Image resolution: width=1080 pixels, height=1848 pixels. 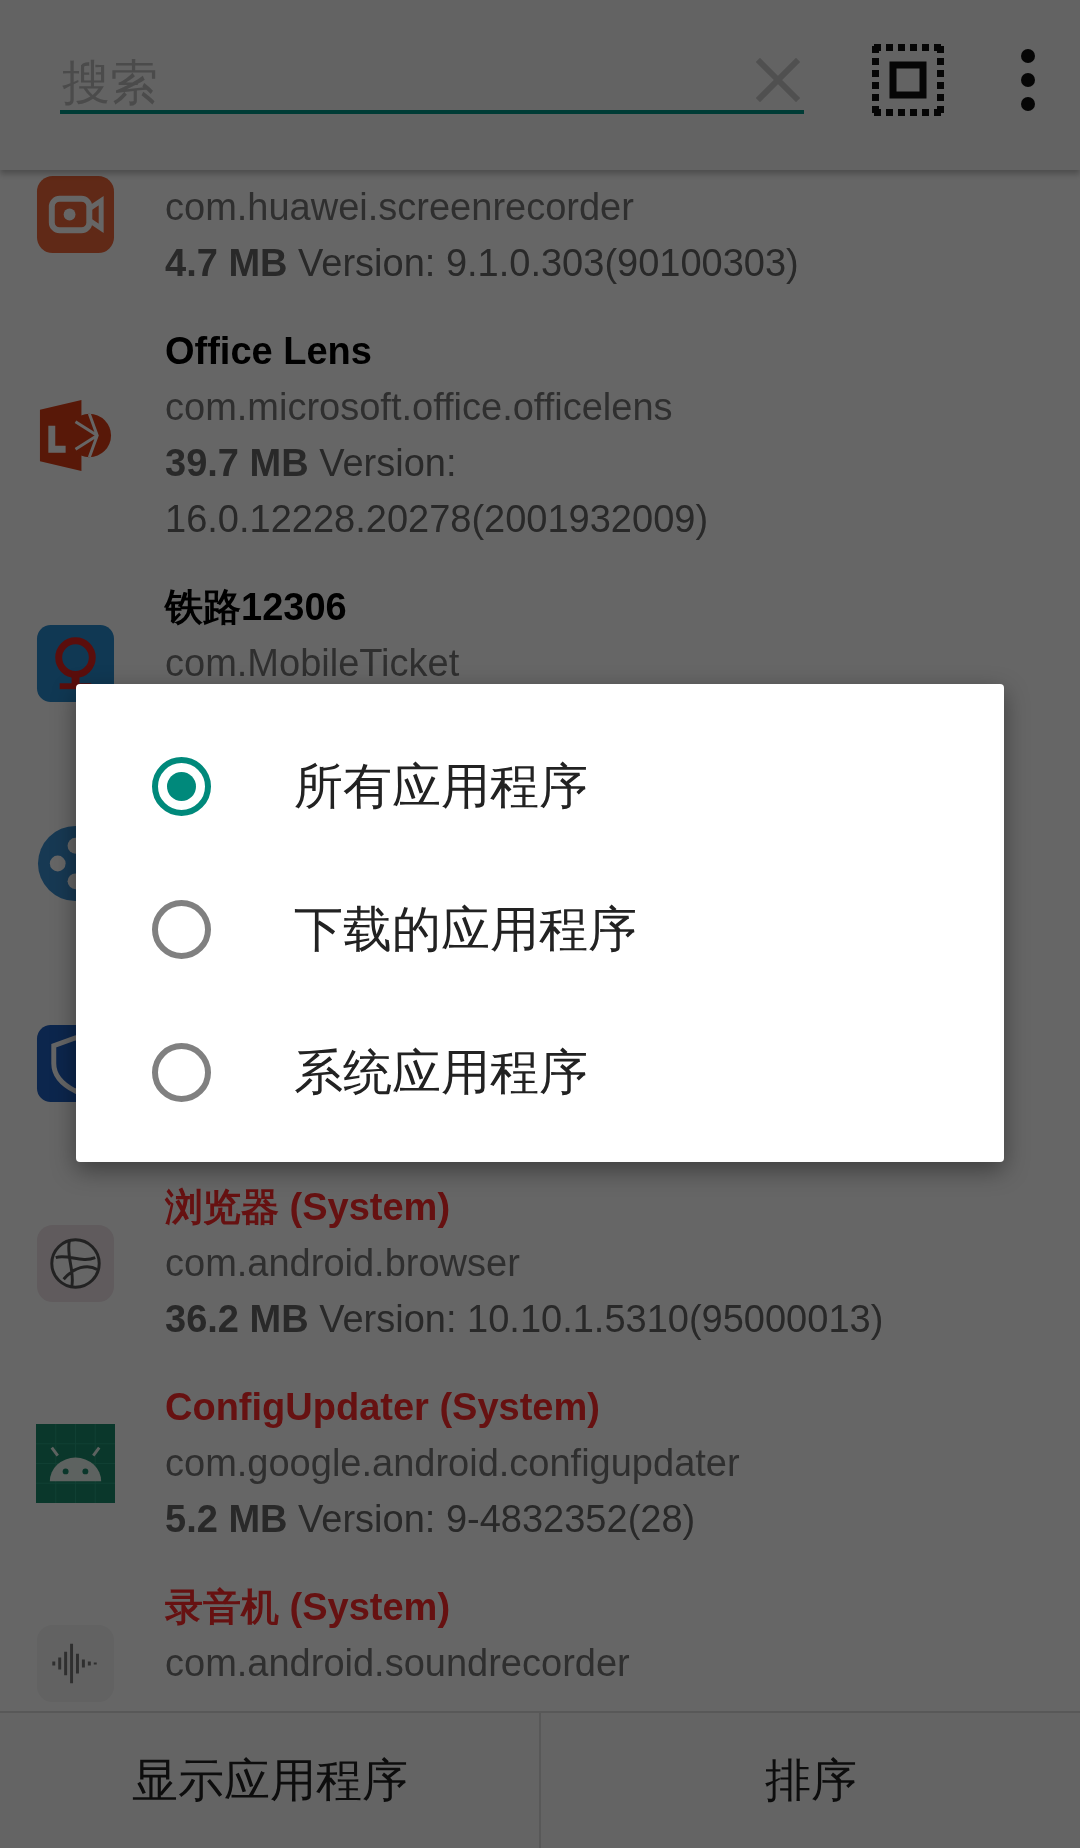 I want to click on option-label: 下载的应用程序, so click(x=465, y=929).